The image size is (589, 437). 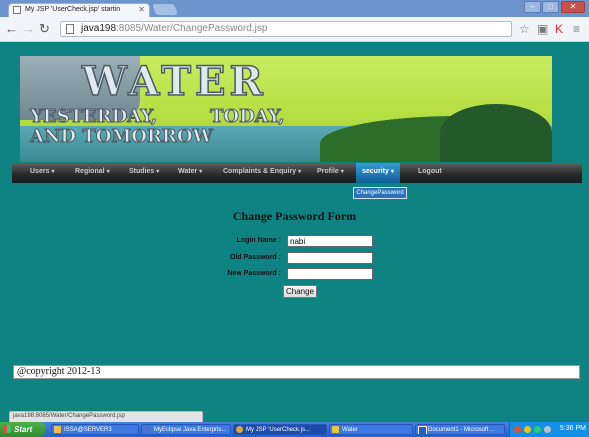 I want to click on banner-tagline-1: YESTERDAY,, so click(x=93, y=117).